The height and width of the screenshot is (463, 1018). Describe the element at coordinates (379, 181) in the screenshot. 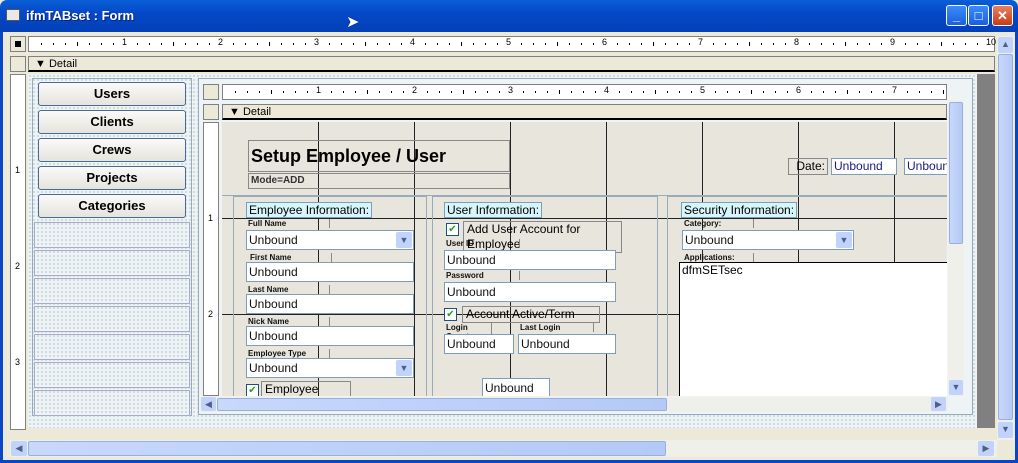

I see `mode-label: Mode=ADD` at that location.